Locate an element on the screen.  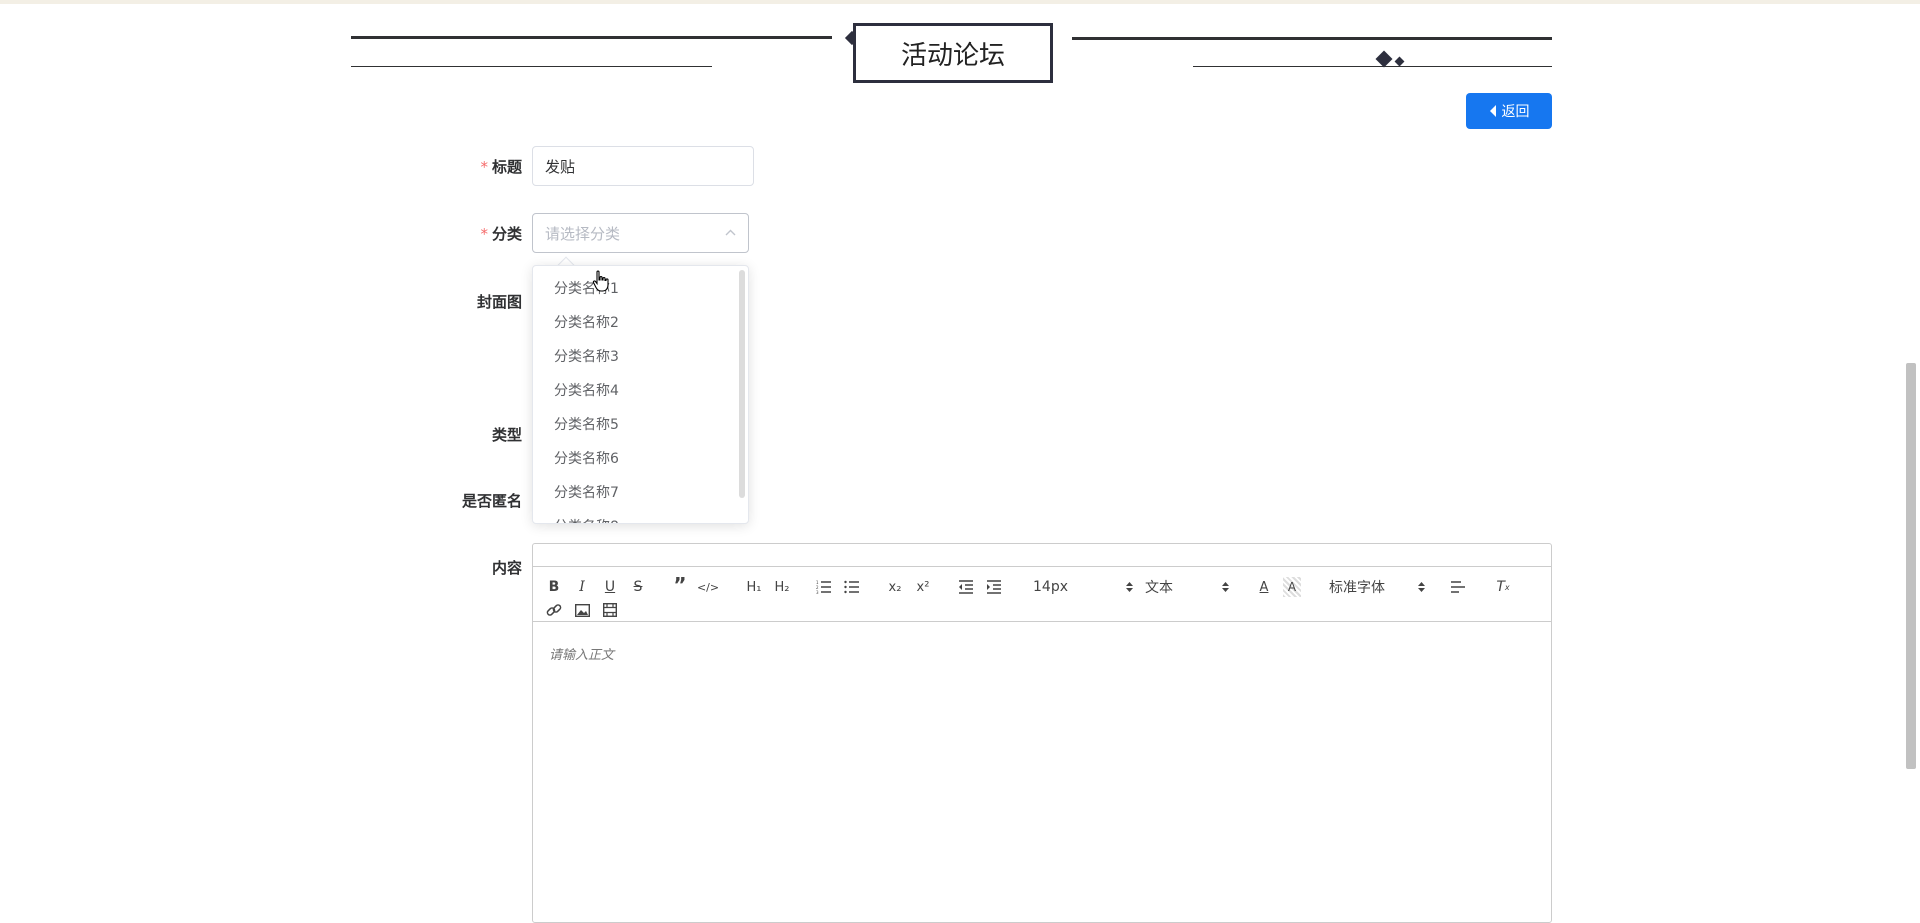
heading2-icon: H₂ is located at coordinates (782, 587).